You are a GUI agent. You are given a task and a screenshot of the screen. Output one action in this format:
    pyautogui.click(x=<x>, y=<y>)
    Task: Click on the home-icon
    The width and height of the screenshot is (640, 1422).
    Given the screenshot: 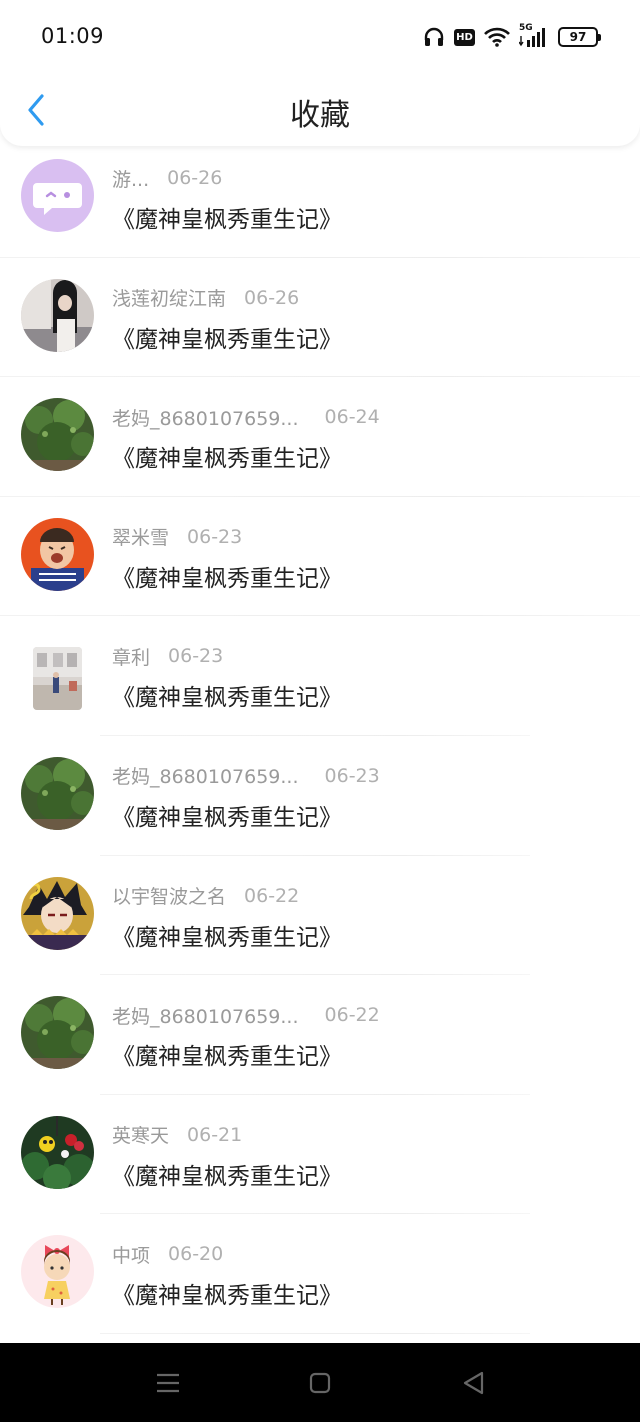 What is the action you would take?
    pyautogui.click(x=320, y=1383)
    